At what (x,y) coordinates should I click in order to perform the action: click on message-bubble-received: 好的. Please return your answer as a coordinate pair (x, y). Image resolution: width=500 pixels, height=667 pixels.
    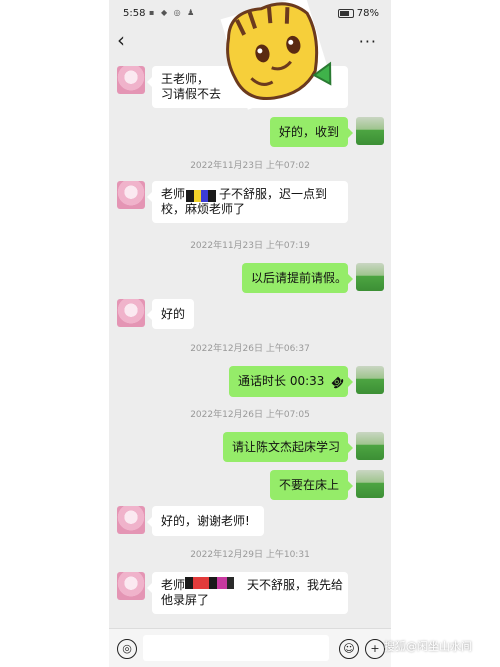
    Looking at the image, I should click on (170, 314).